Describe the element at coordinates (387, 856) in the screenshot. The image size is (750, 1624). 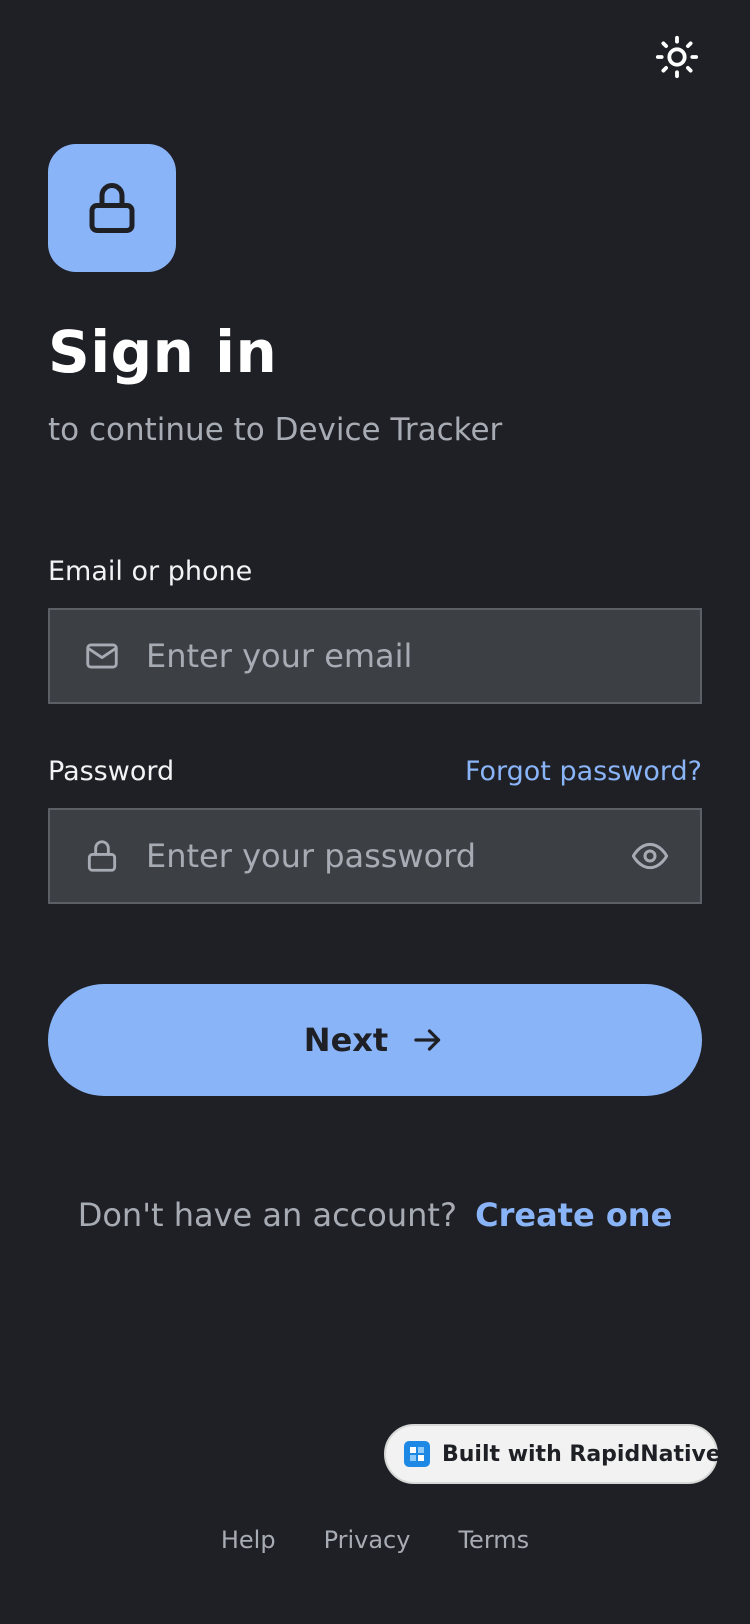
I see `password-input` at that location.